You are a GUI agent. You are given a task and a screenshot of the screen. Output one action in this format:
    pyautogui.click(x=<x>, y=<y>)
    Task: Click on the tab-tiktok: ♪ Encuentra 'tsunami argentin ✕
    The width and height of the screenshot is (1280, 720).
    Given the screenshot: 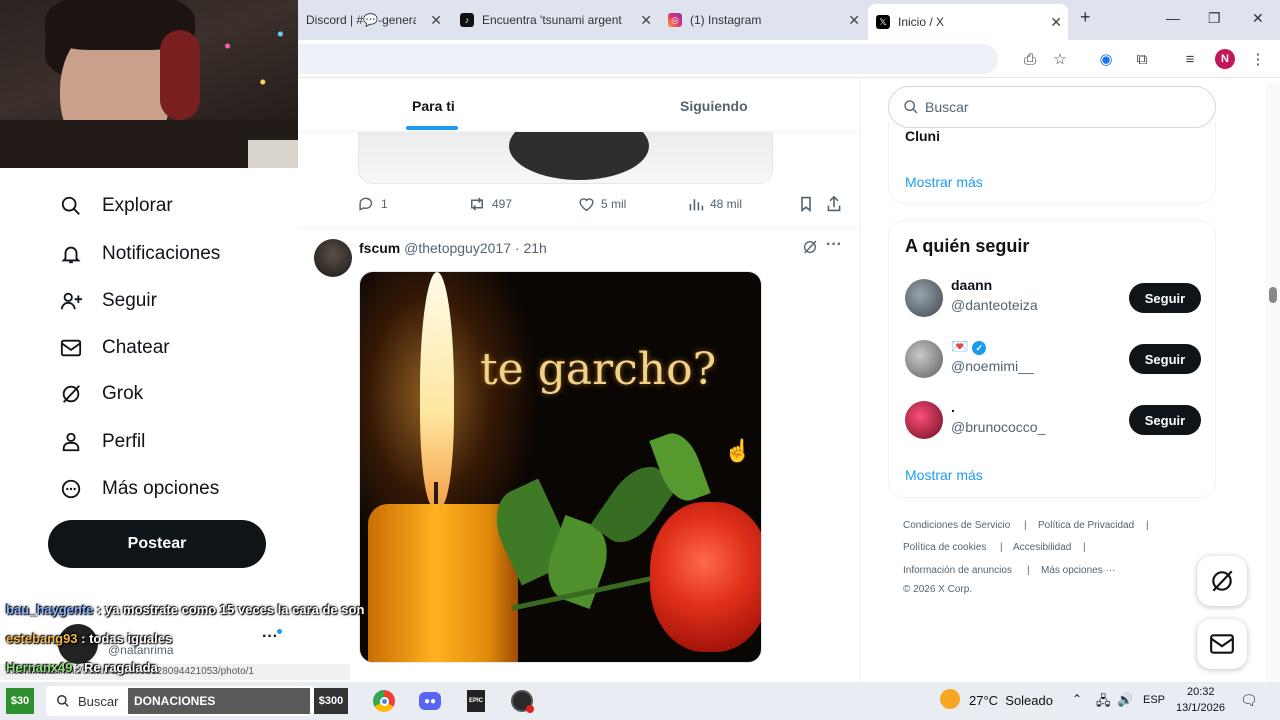 What is the action you would take?
    pyautogui.click(x=555, y=20)
    